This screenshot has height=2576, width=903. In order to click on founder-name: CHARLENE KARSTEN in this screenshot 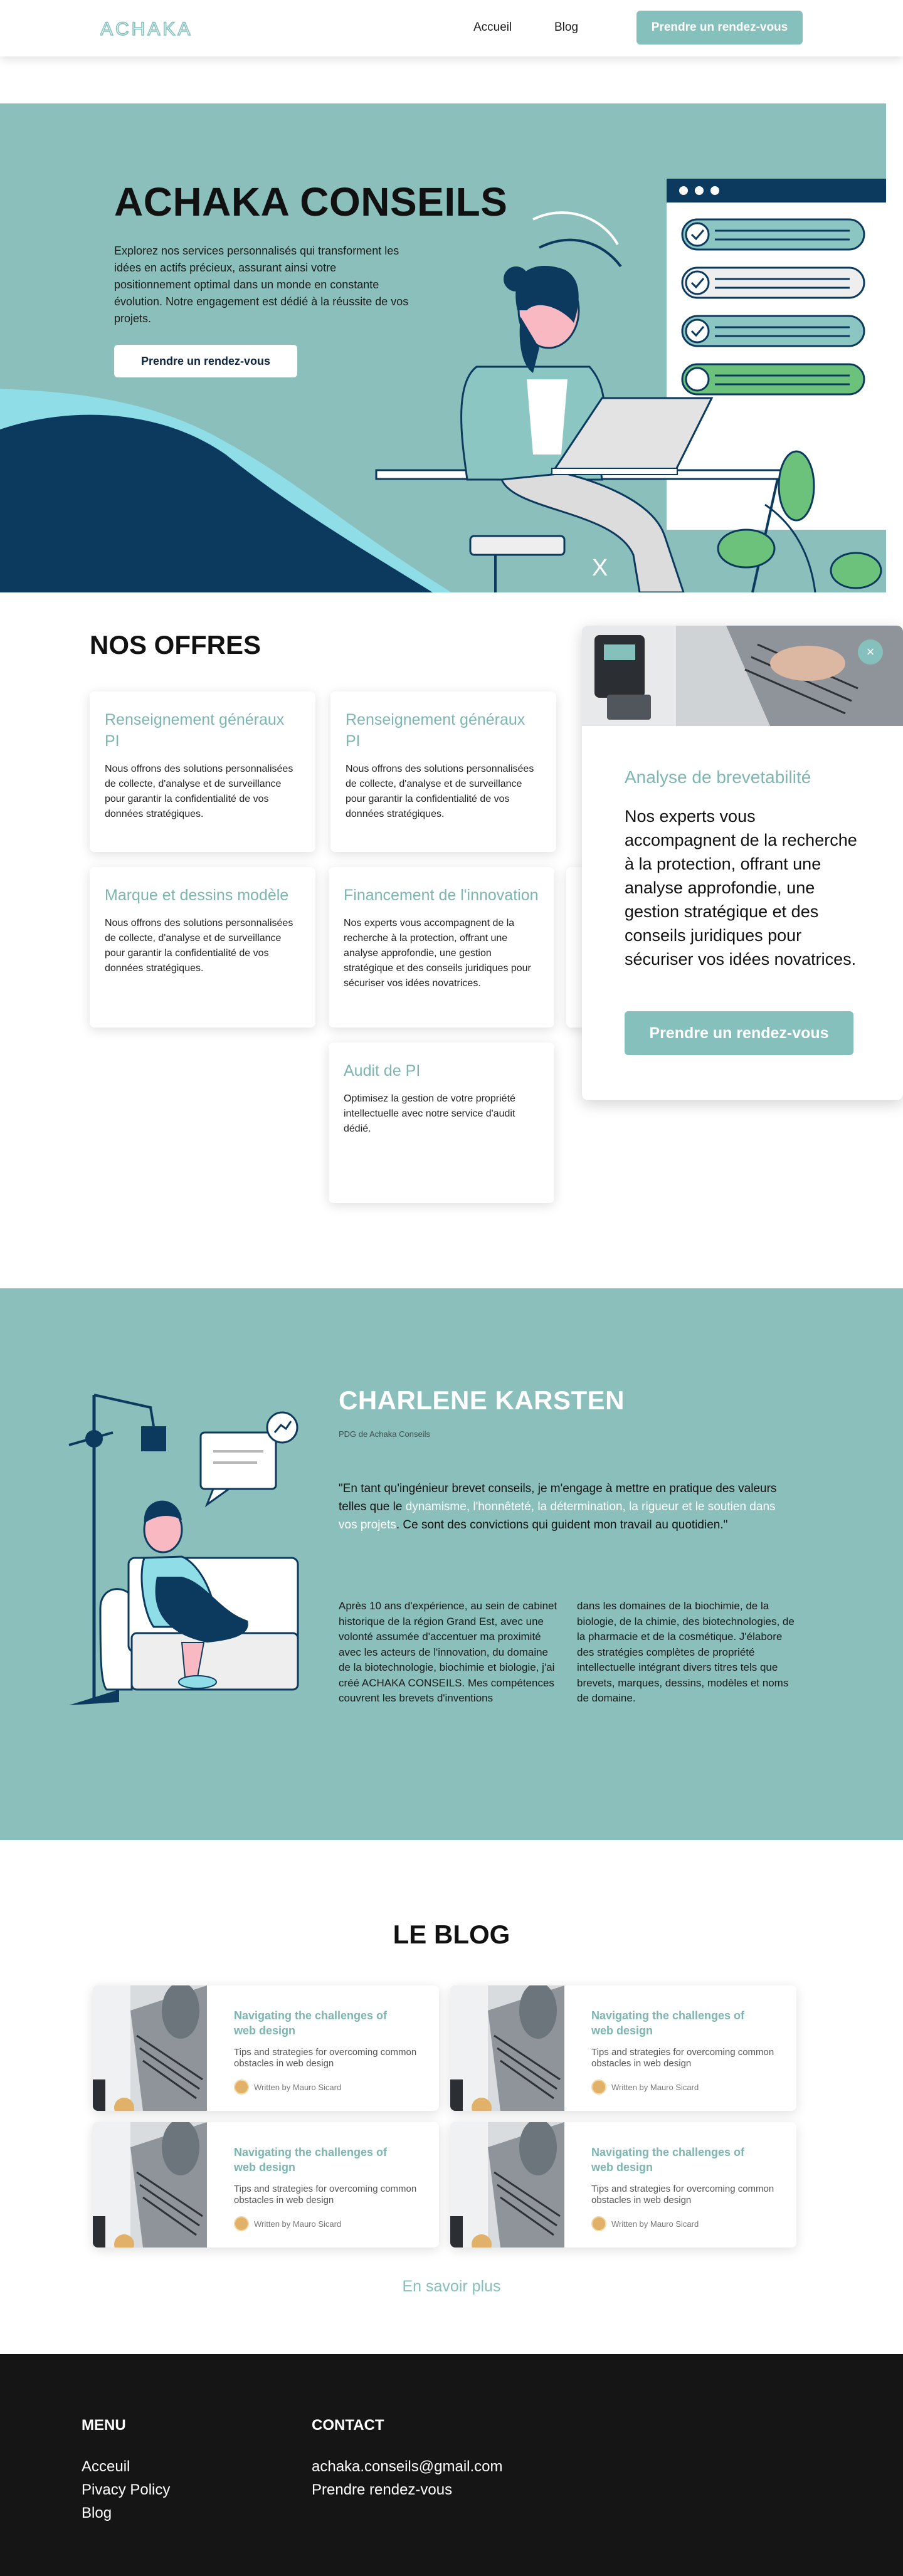, I will do `click(482, 1400)`.